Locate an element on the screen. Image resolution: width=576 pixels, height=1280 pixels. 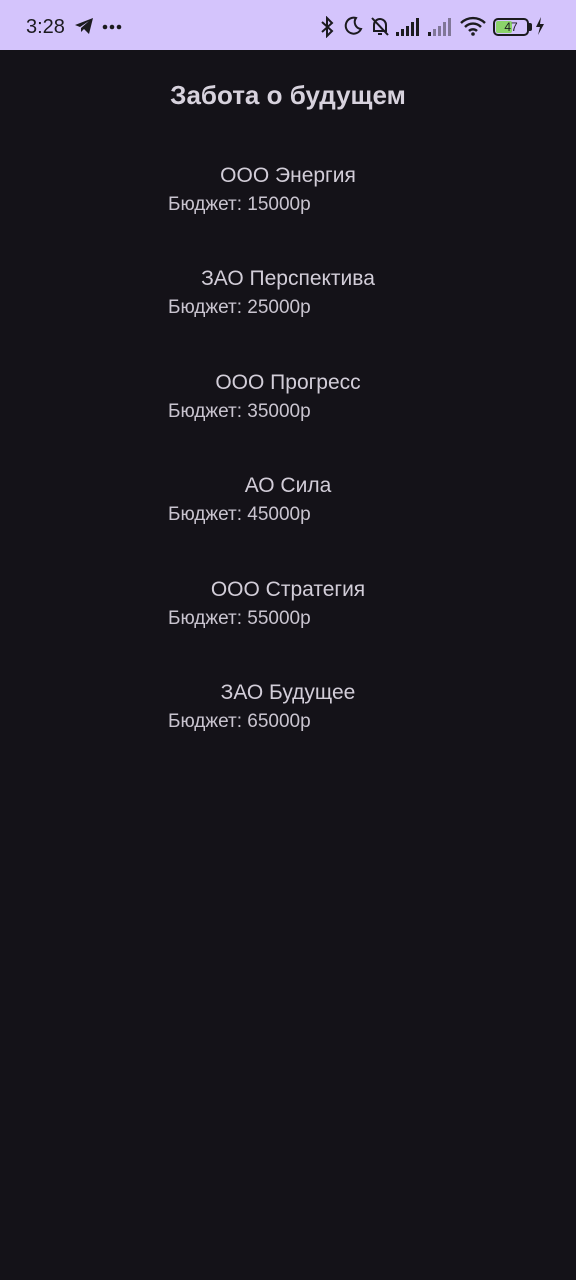
company-item-6: ЗАО Будущее Бюджет: 65000р is located at coordinates (288, 707).